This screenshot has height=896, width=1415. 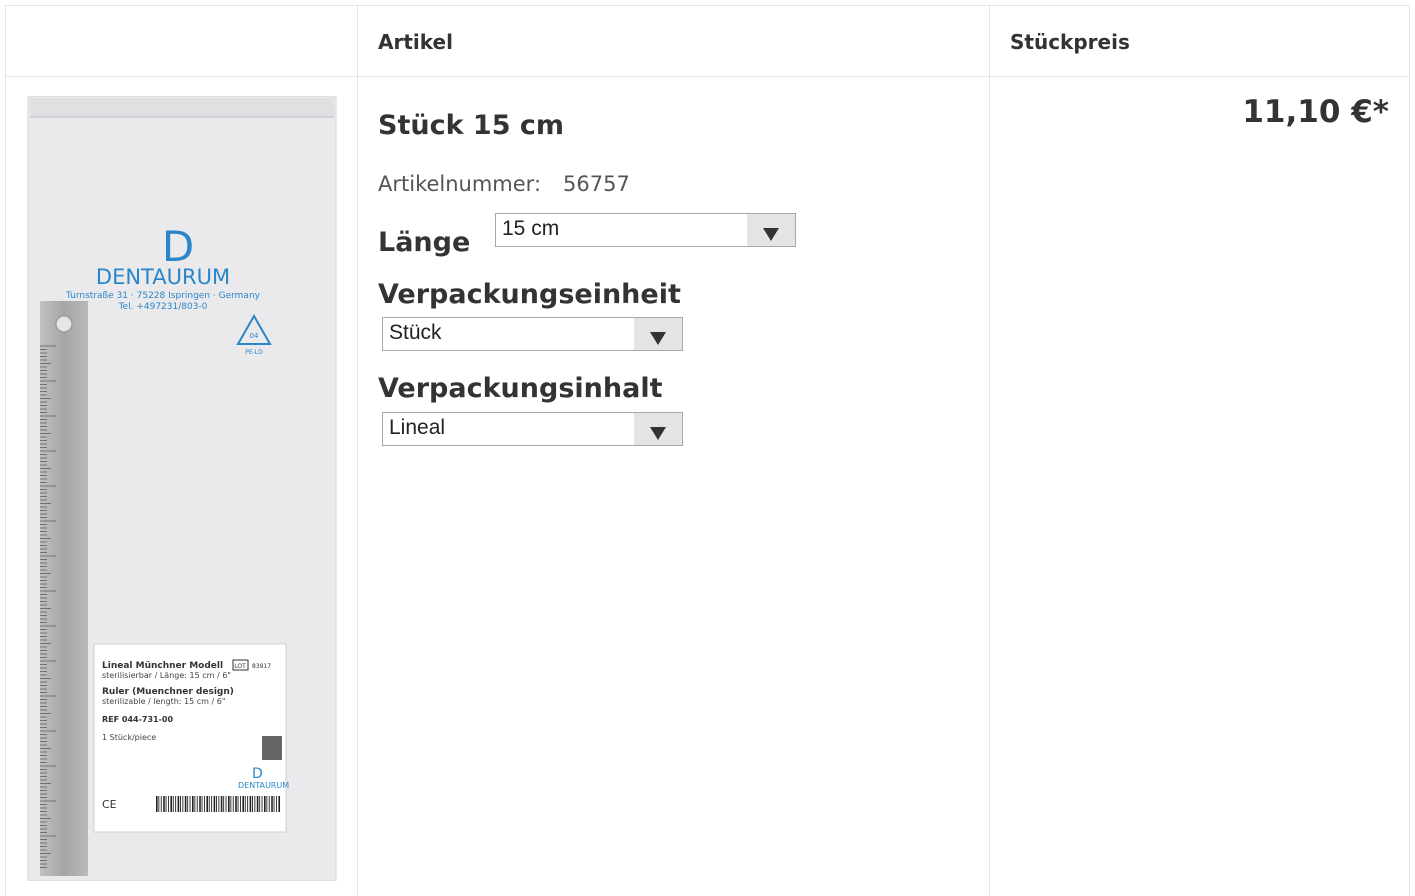 I want to click on svg-text: REF 044-731-00, so click(x=137, y=719).